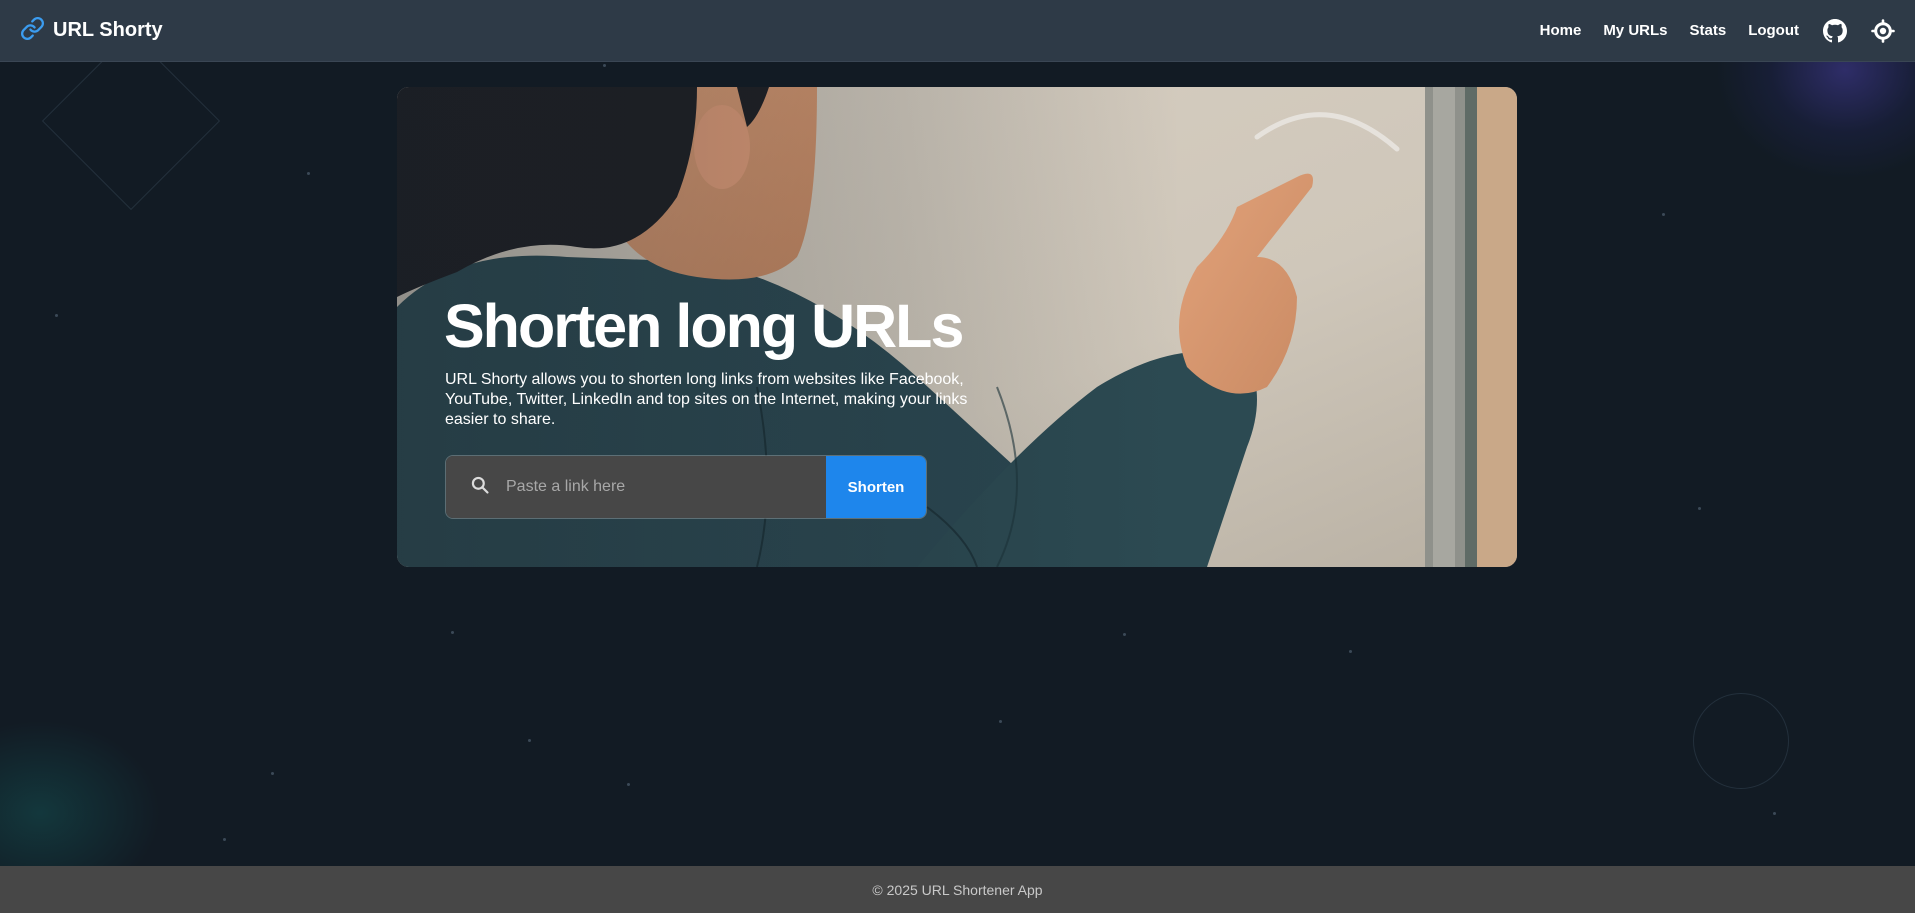 The width and height of the screenshot is (1915, 913). Describe the element at coordinates (1561, 30) in the screenshot. I see `nav-link-home: Home` at that location.